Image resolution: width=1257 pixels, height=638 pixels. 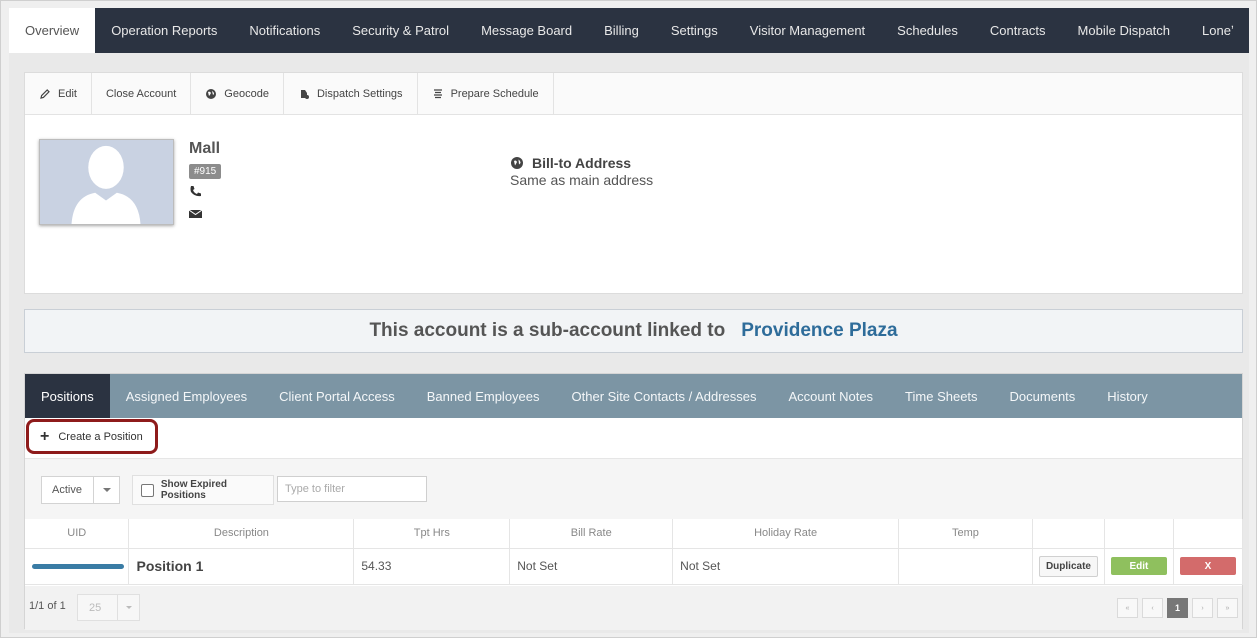 I want to click on close-account-label: Close Account, so click(x=141, y=93).